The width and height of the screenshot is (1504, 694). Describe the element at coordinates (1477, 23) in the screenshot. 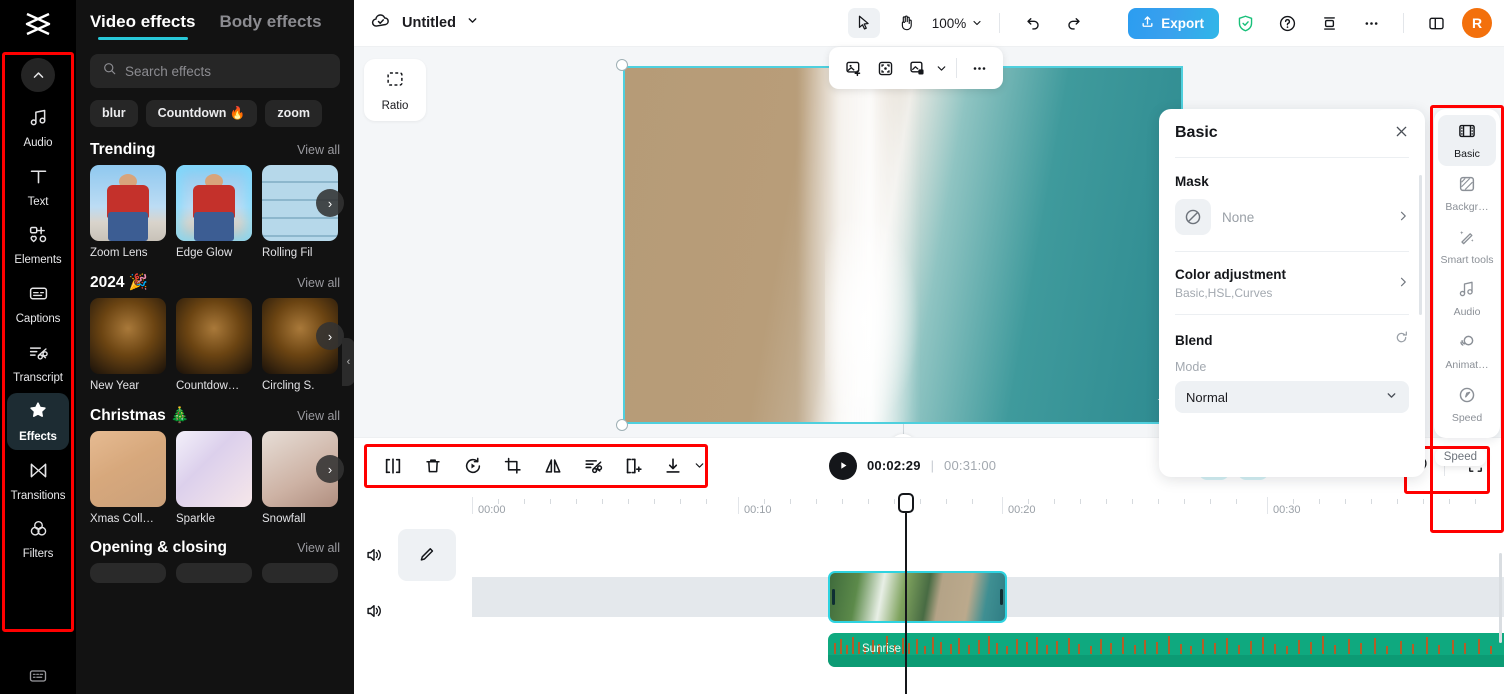

I see `avatar: R` at that location.